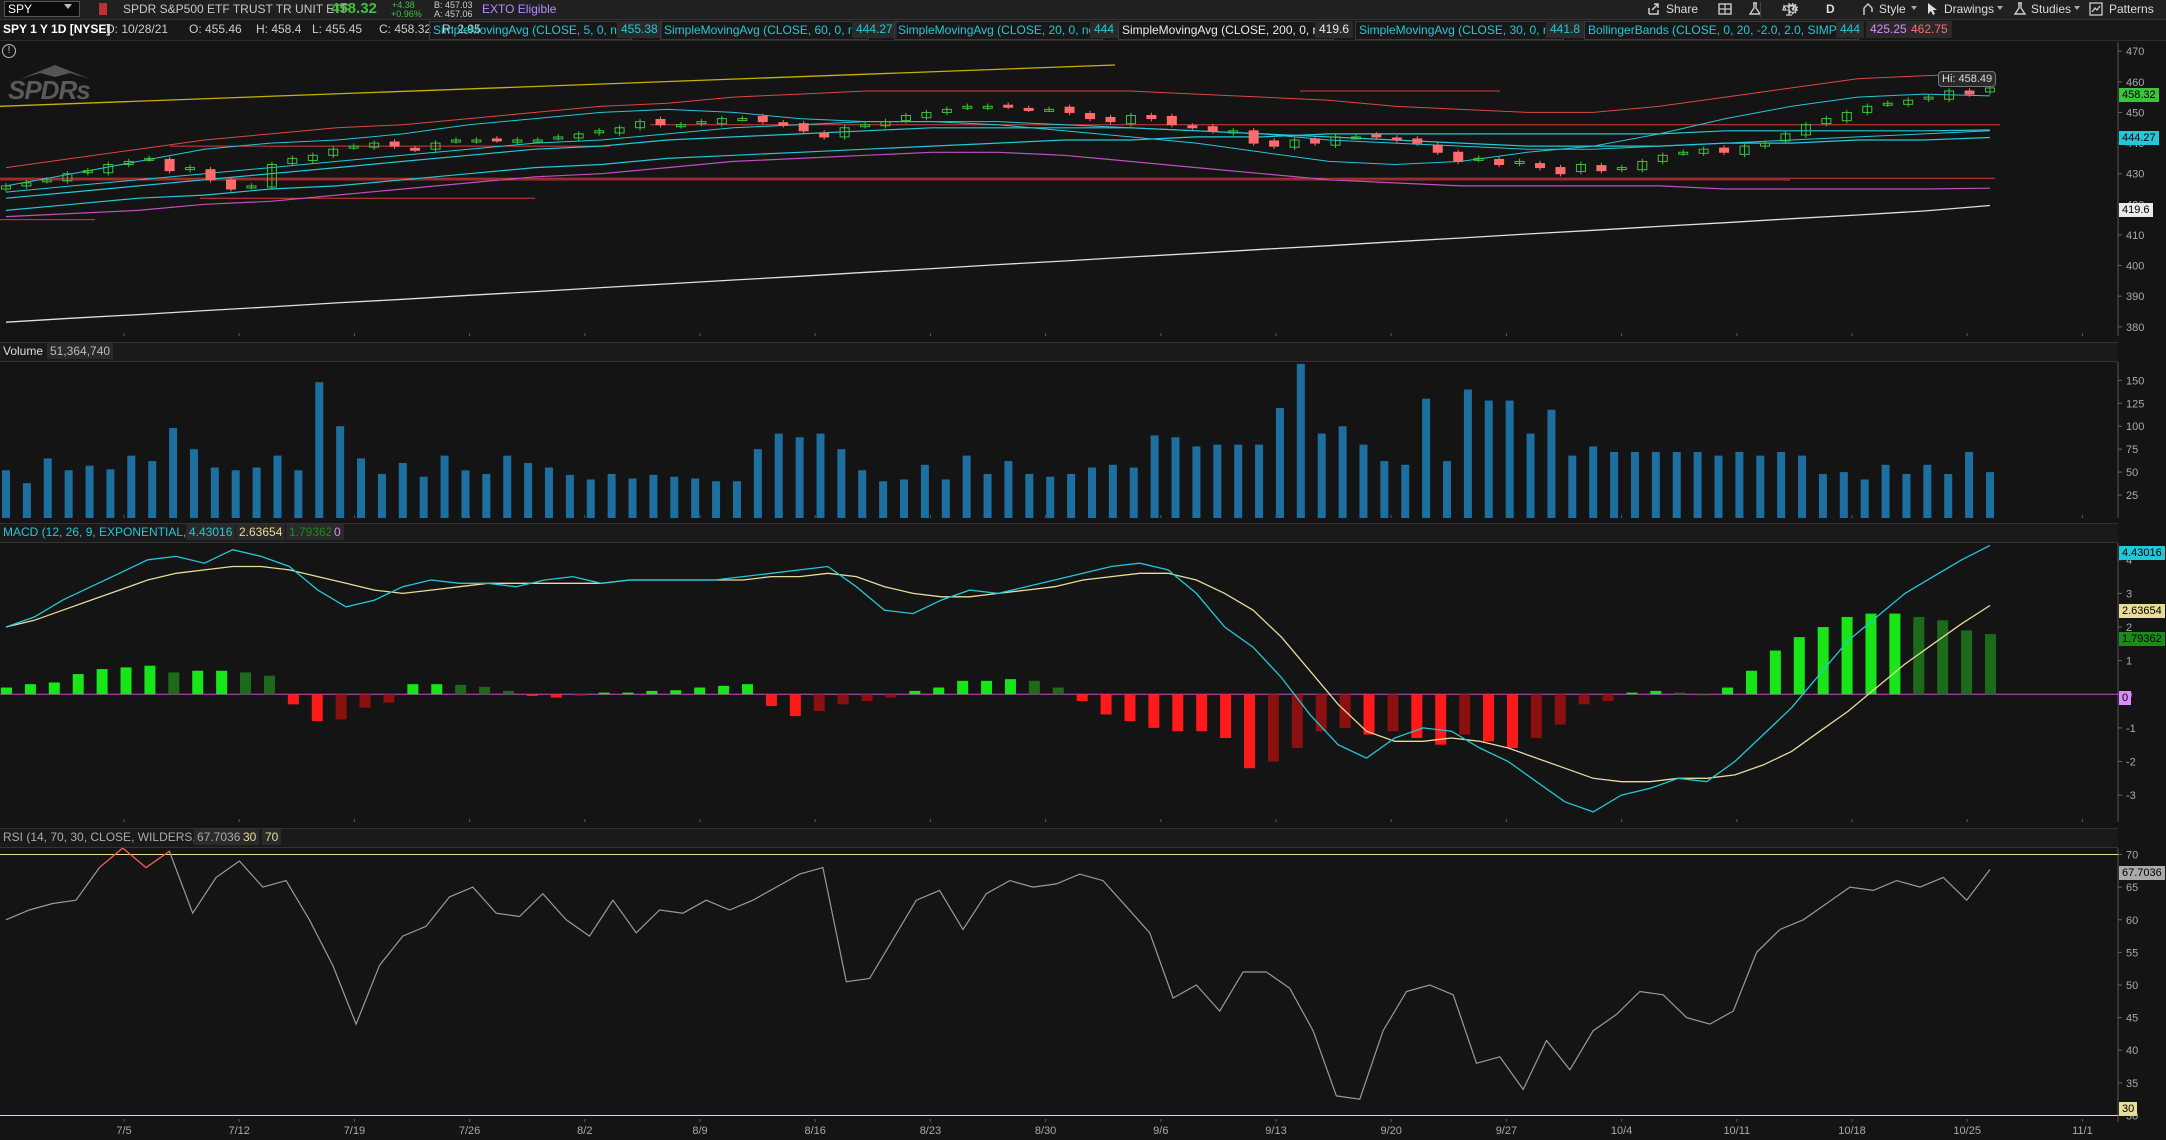 This screenshot has width=2166, height=1140. Describe the element at coordinates (1868, 10) in the screenshot. I see `style-icon` at that location.